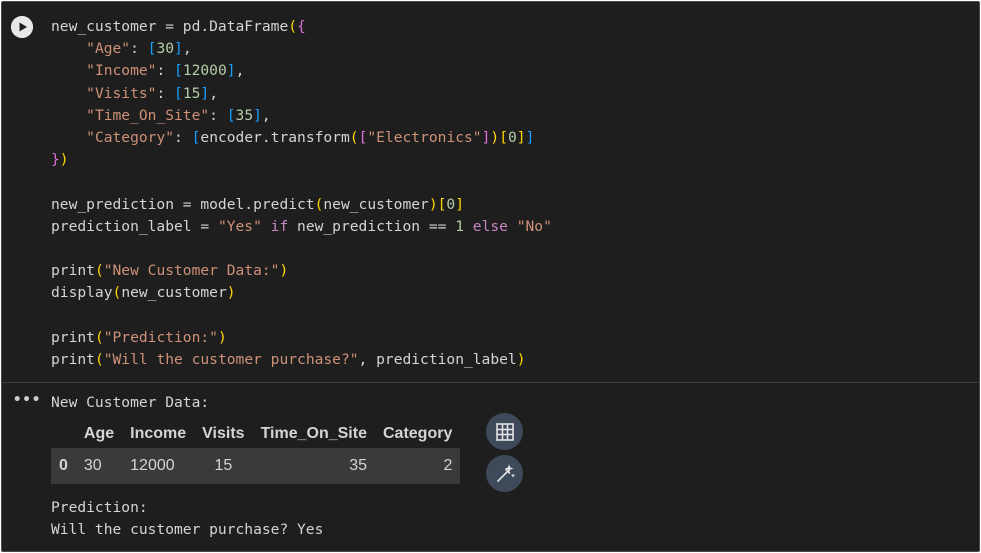 This screenshot has width=981, height=553. Describe the element at coordinates (313, 466) in the screenshot. I see `cell-time-on-site: 35` at that location.